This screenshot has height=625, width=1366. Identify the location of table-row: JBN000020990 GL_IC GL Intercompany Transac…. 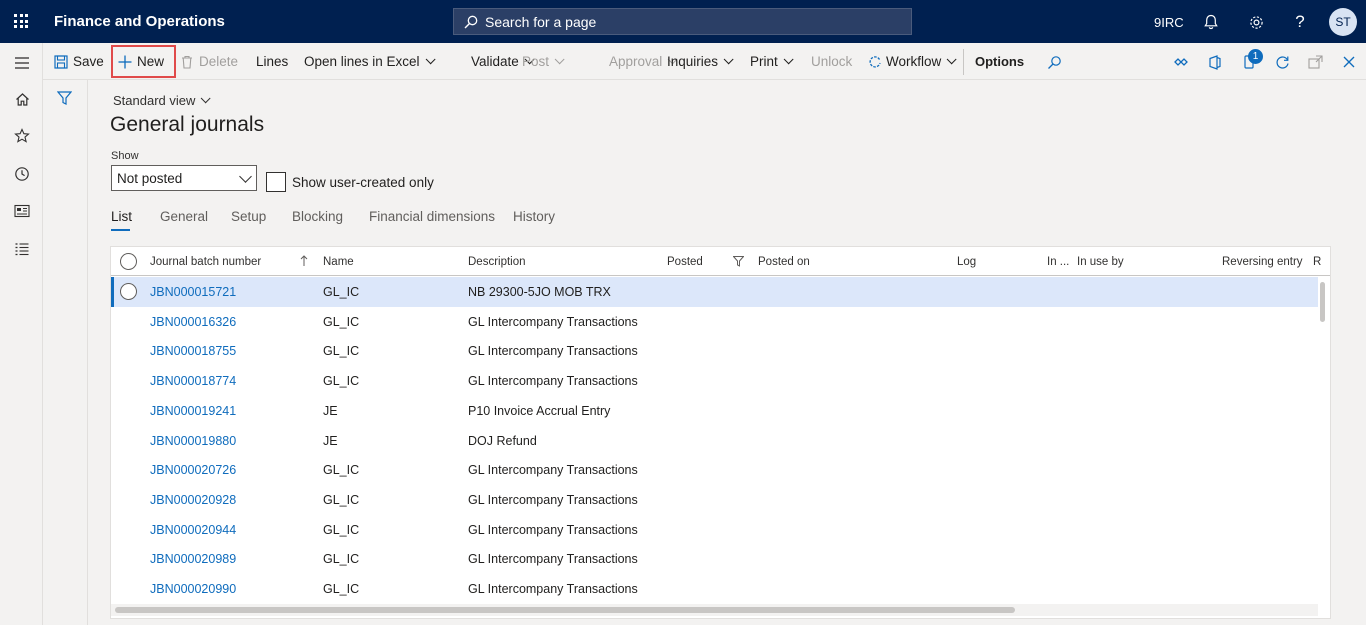
(714, 589).